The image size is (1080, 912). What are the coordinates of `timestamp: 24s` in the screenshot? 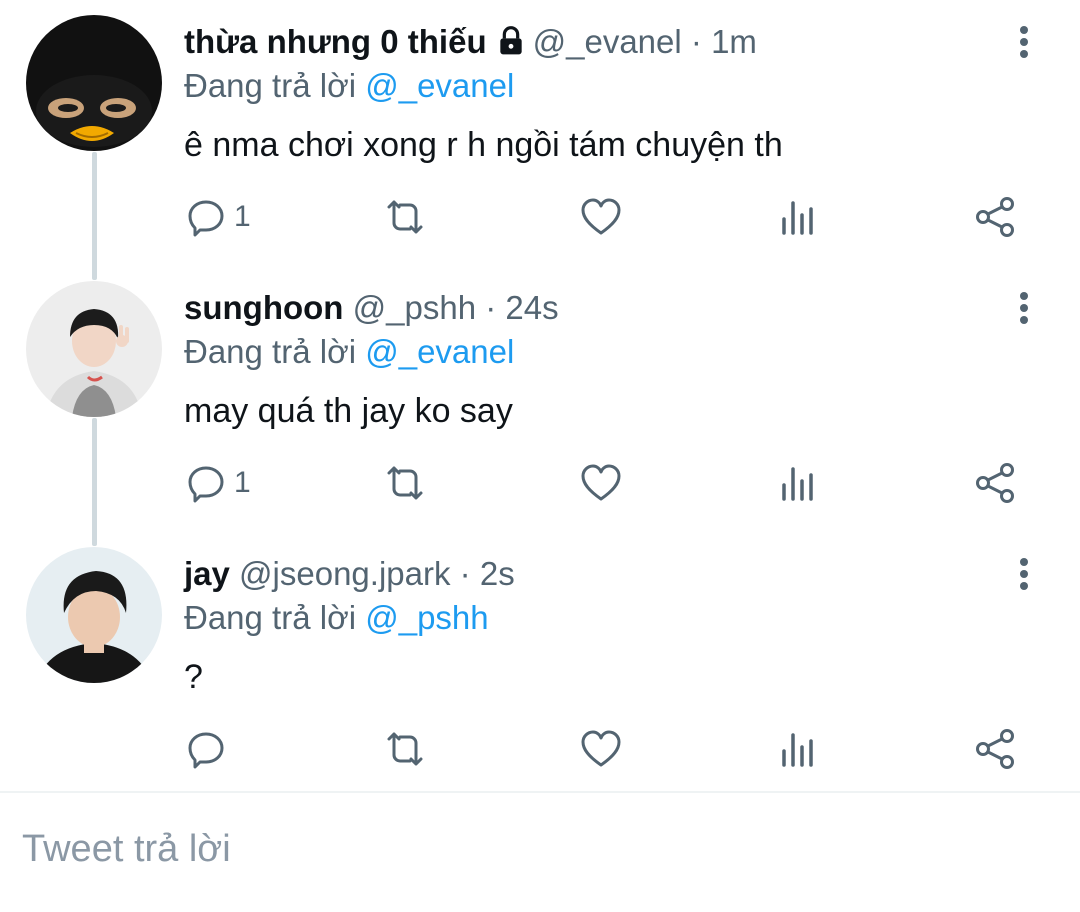 It's located at (531, 307).